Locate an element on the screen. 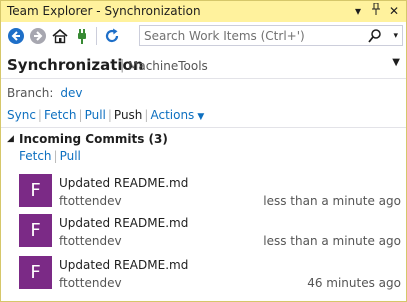 The width and height of the screenshot is (407, 302). search-dropdown-icon: ▾ is located at coordinates (395, 36).